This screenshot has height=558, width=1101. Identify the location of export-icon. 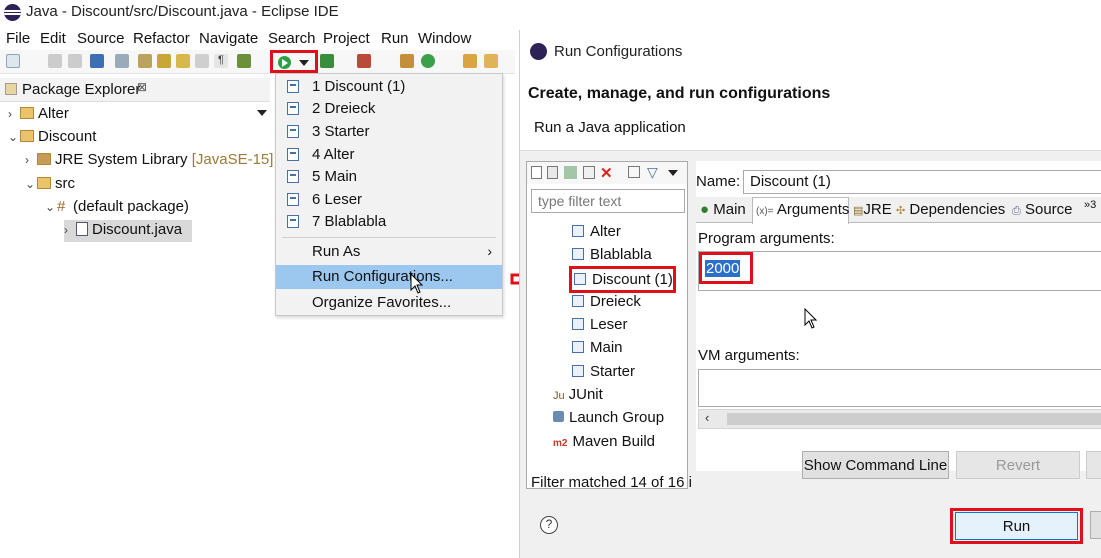
(570, 172).